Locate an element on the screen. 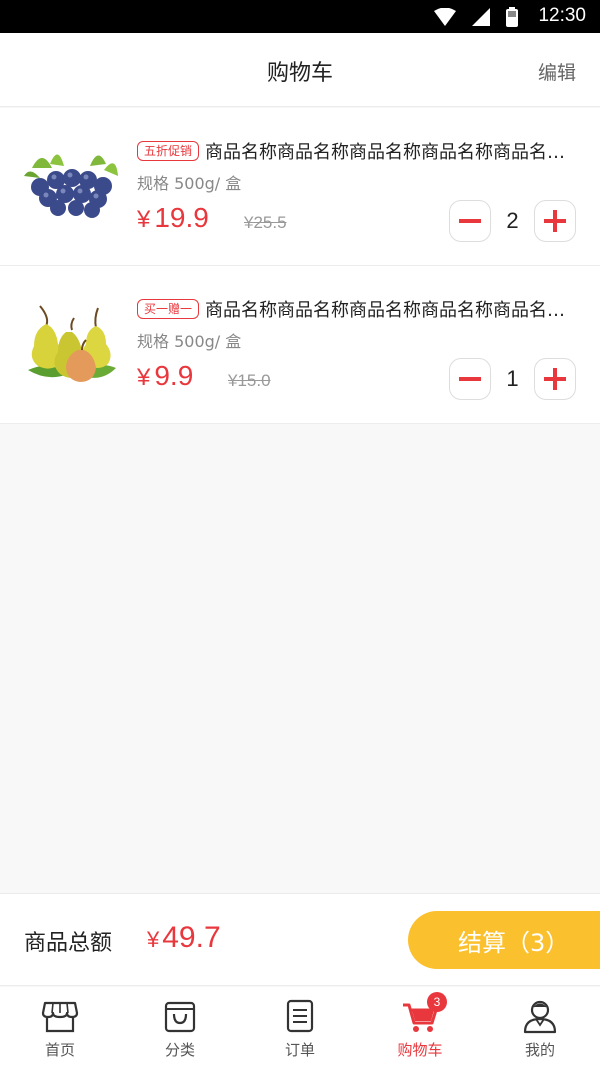  edit-button: 编辑 is located at coordinates (557, 71).